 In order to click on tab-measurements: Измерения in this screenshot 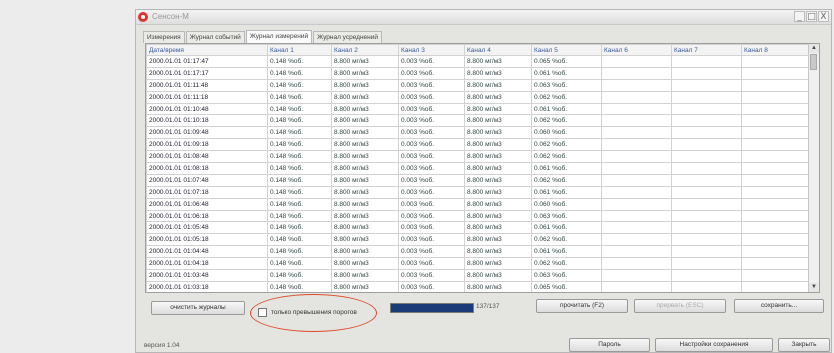, I will do `click(164, 37)`.